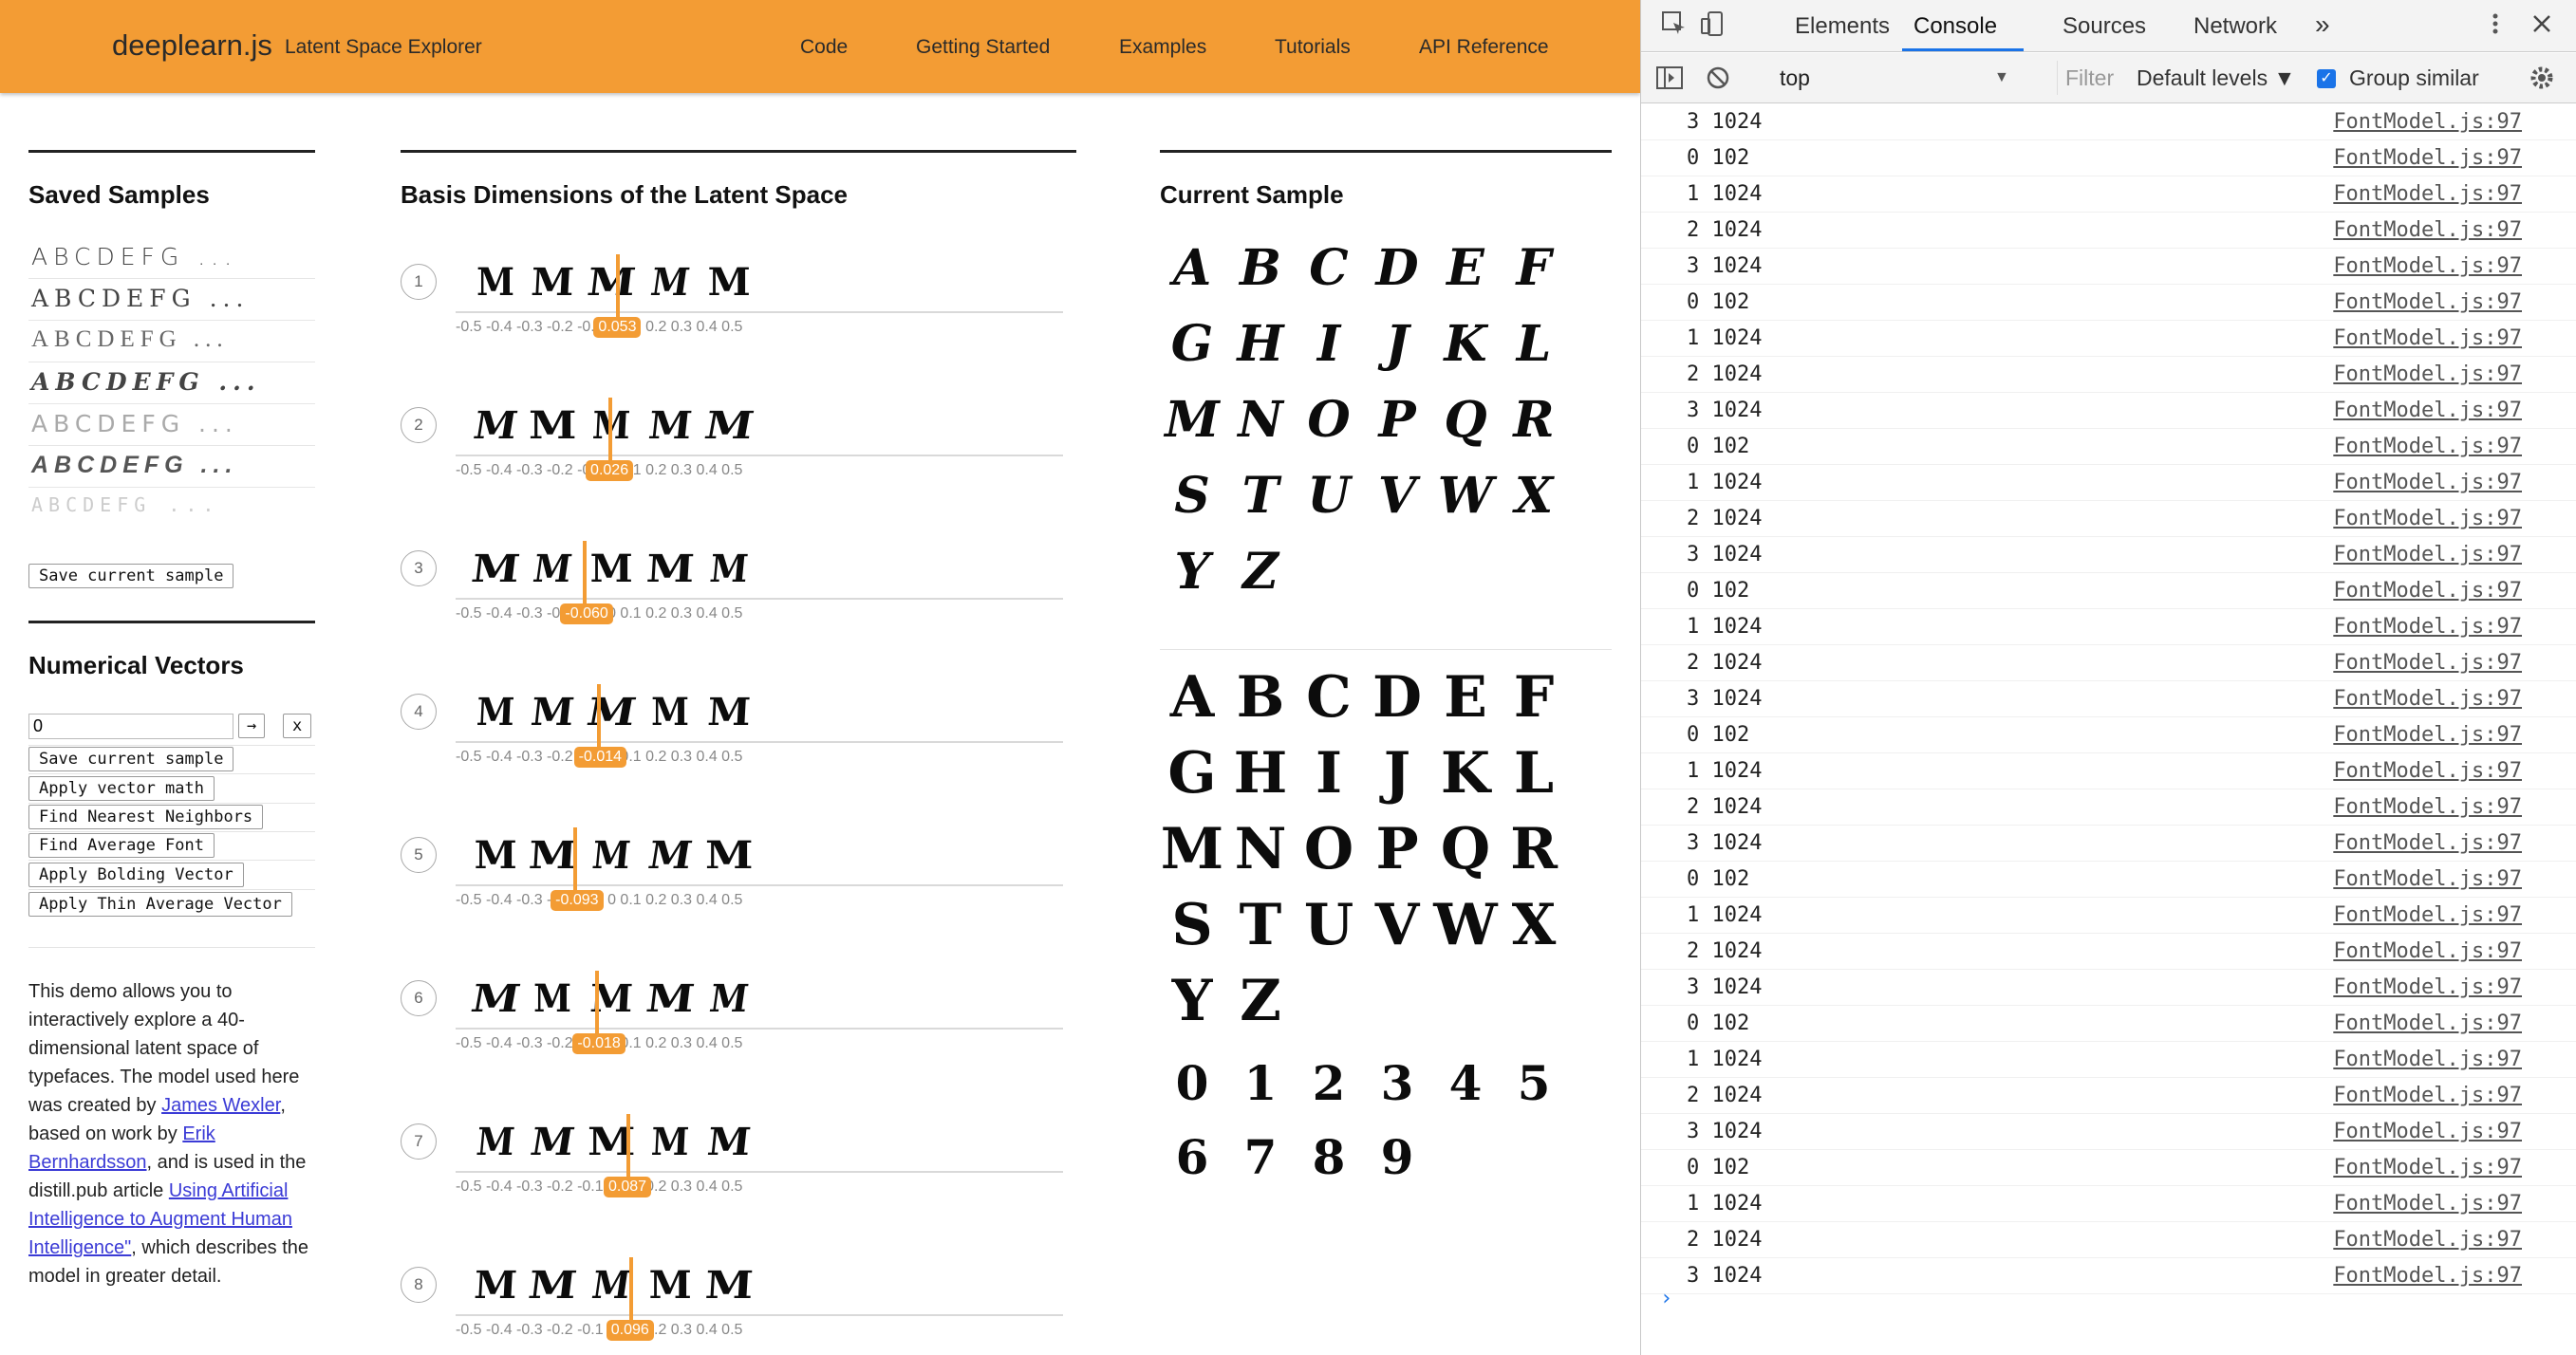 The width and height of the screenshot is (2576, 1355). I want to click on sidebar-toggle-icon, so click(1669, 81).